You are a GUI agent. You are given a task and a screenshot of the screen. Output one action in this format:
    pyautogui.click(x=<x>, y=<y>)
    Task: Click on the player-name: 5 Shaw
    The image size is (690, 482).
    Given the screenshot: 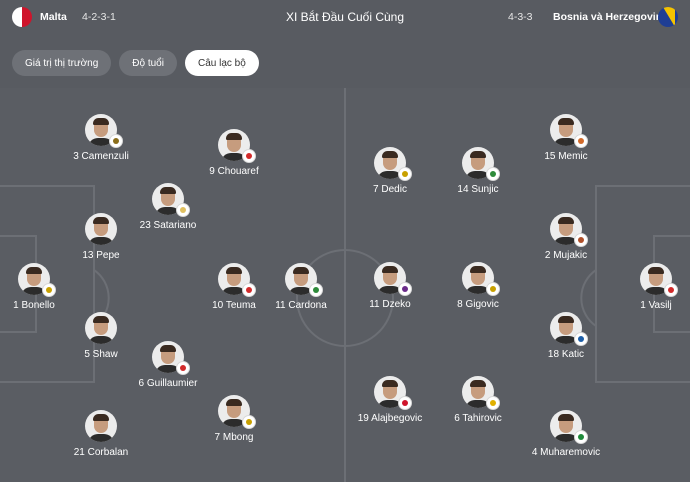 What is the action you would take?
    pyautogui.click(x=101, y=354)
    